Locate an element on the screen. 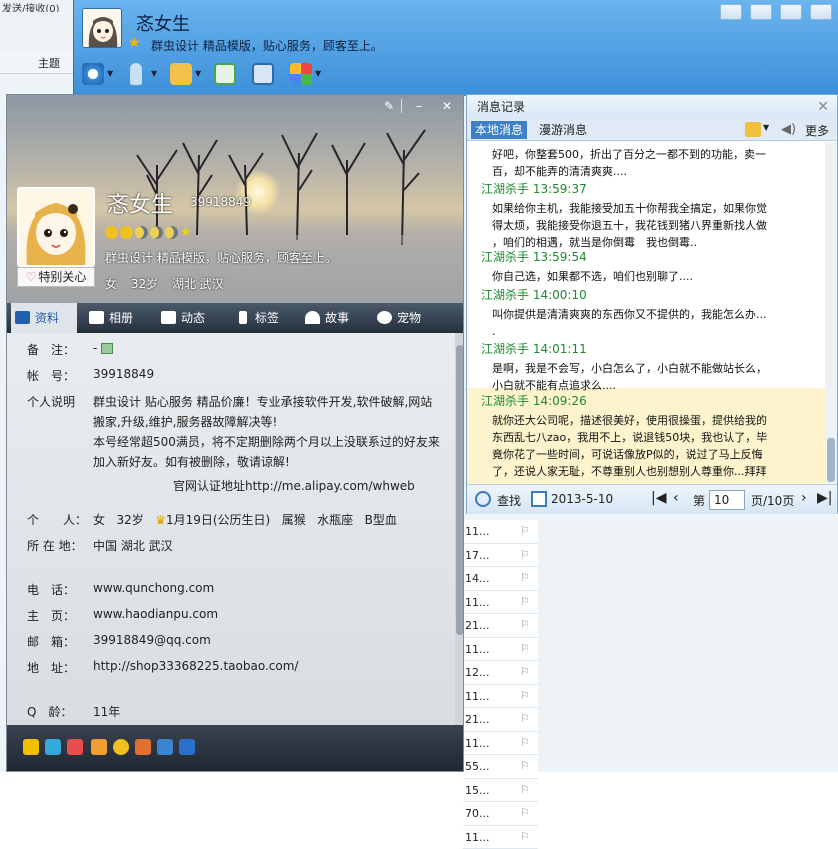 The image size is (838, 849). level-icons: ★ is located at coordinates (148, 233).